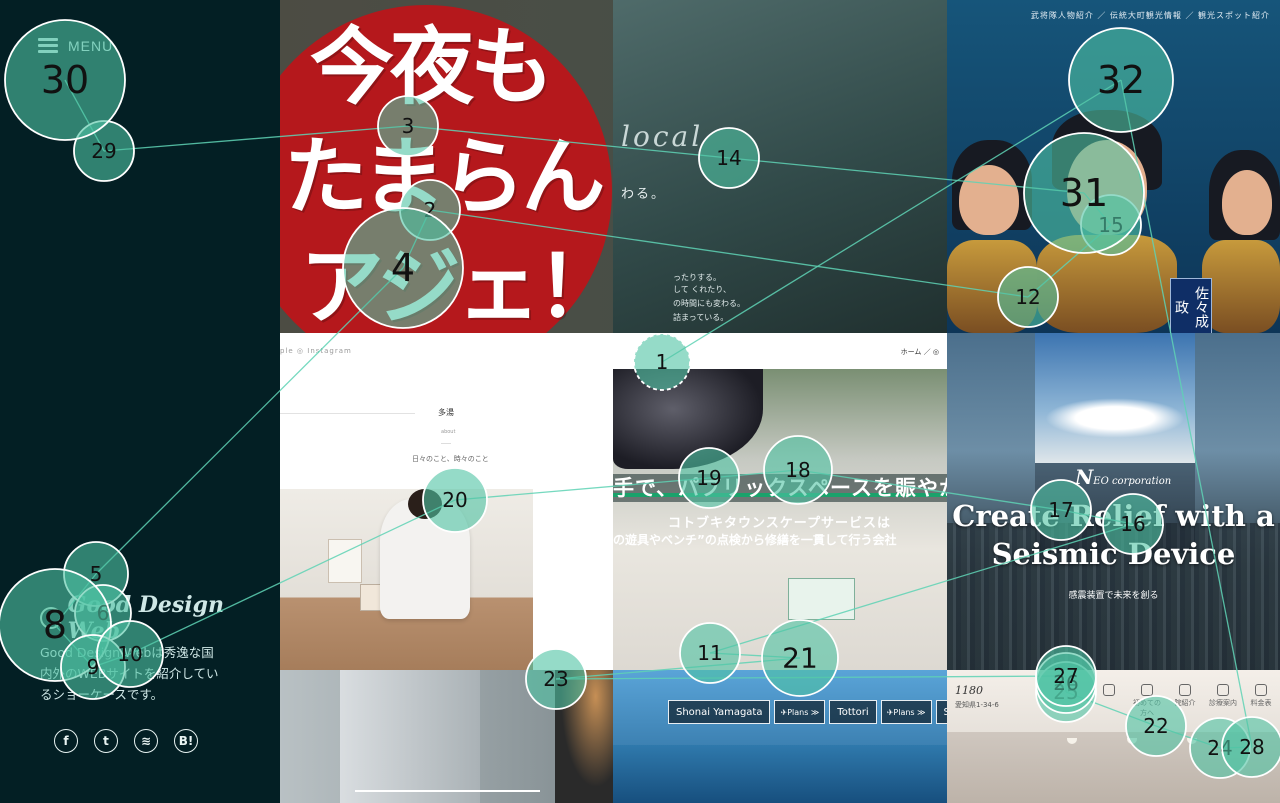 The image size is (1280, 803). What do you see at coordinates (719, 712) in the screenshot?
I see `destination-chip: Shonai Yamagata` at bounding box center [719, 712].